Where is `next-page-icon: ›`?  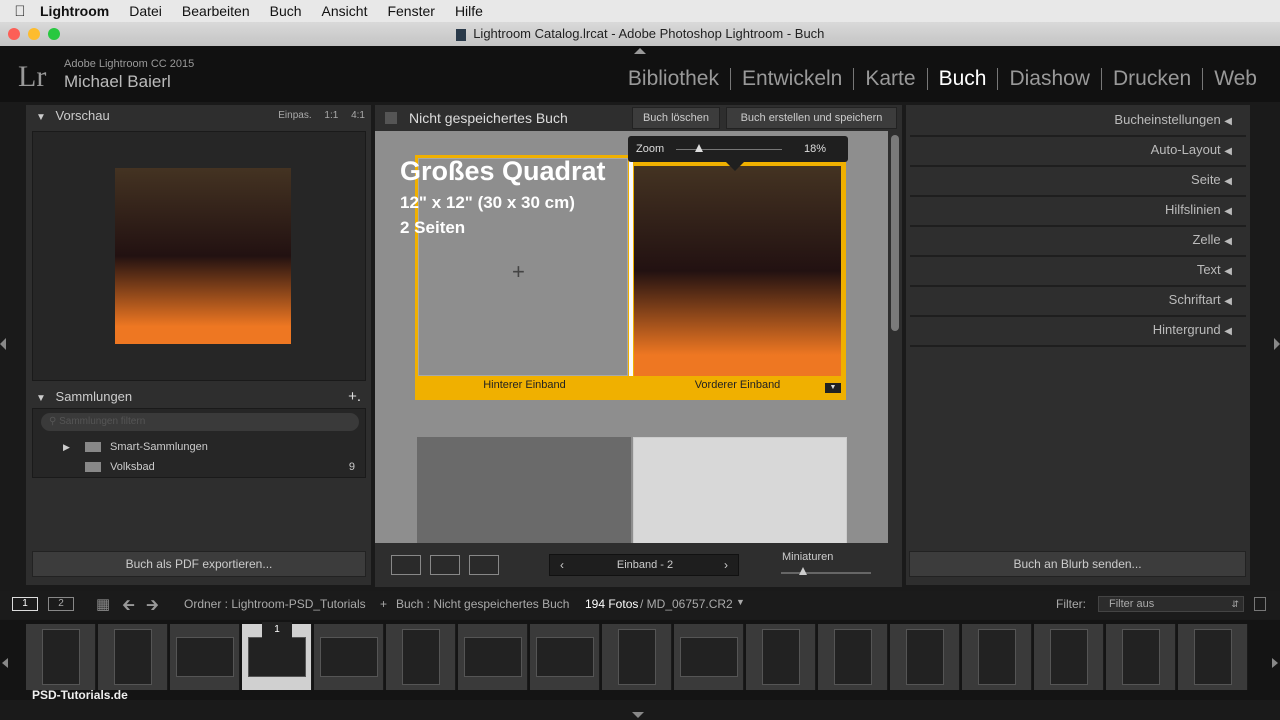 next-page-icon: › is located at coordinates (726, 565).